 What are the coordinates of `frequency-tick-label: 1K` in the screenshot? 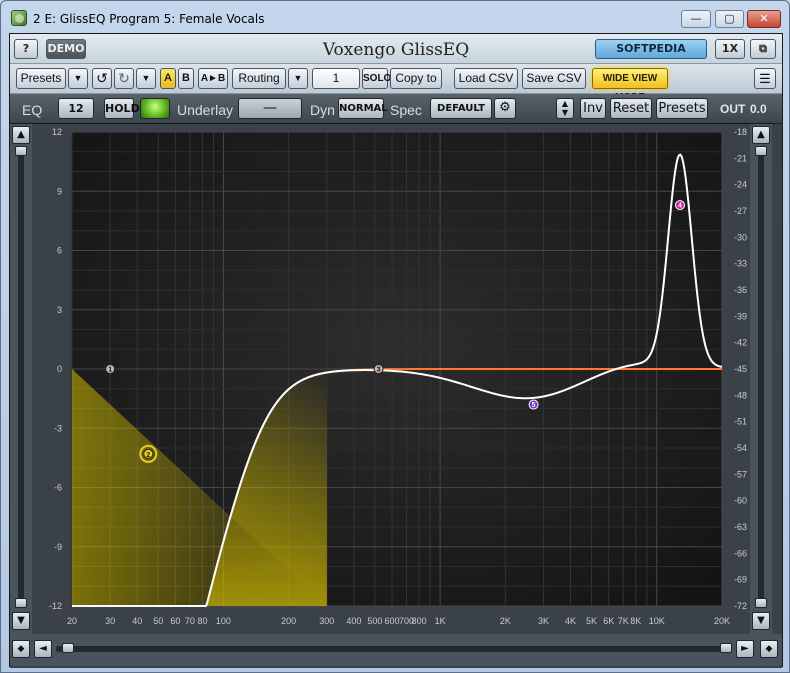 It's located at (440, 621).